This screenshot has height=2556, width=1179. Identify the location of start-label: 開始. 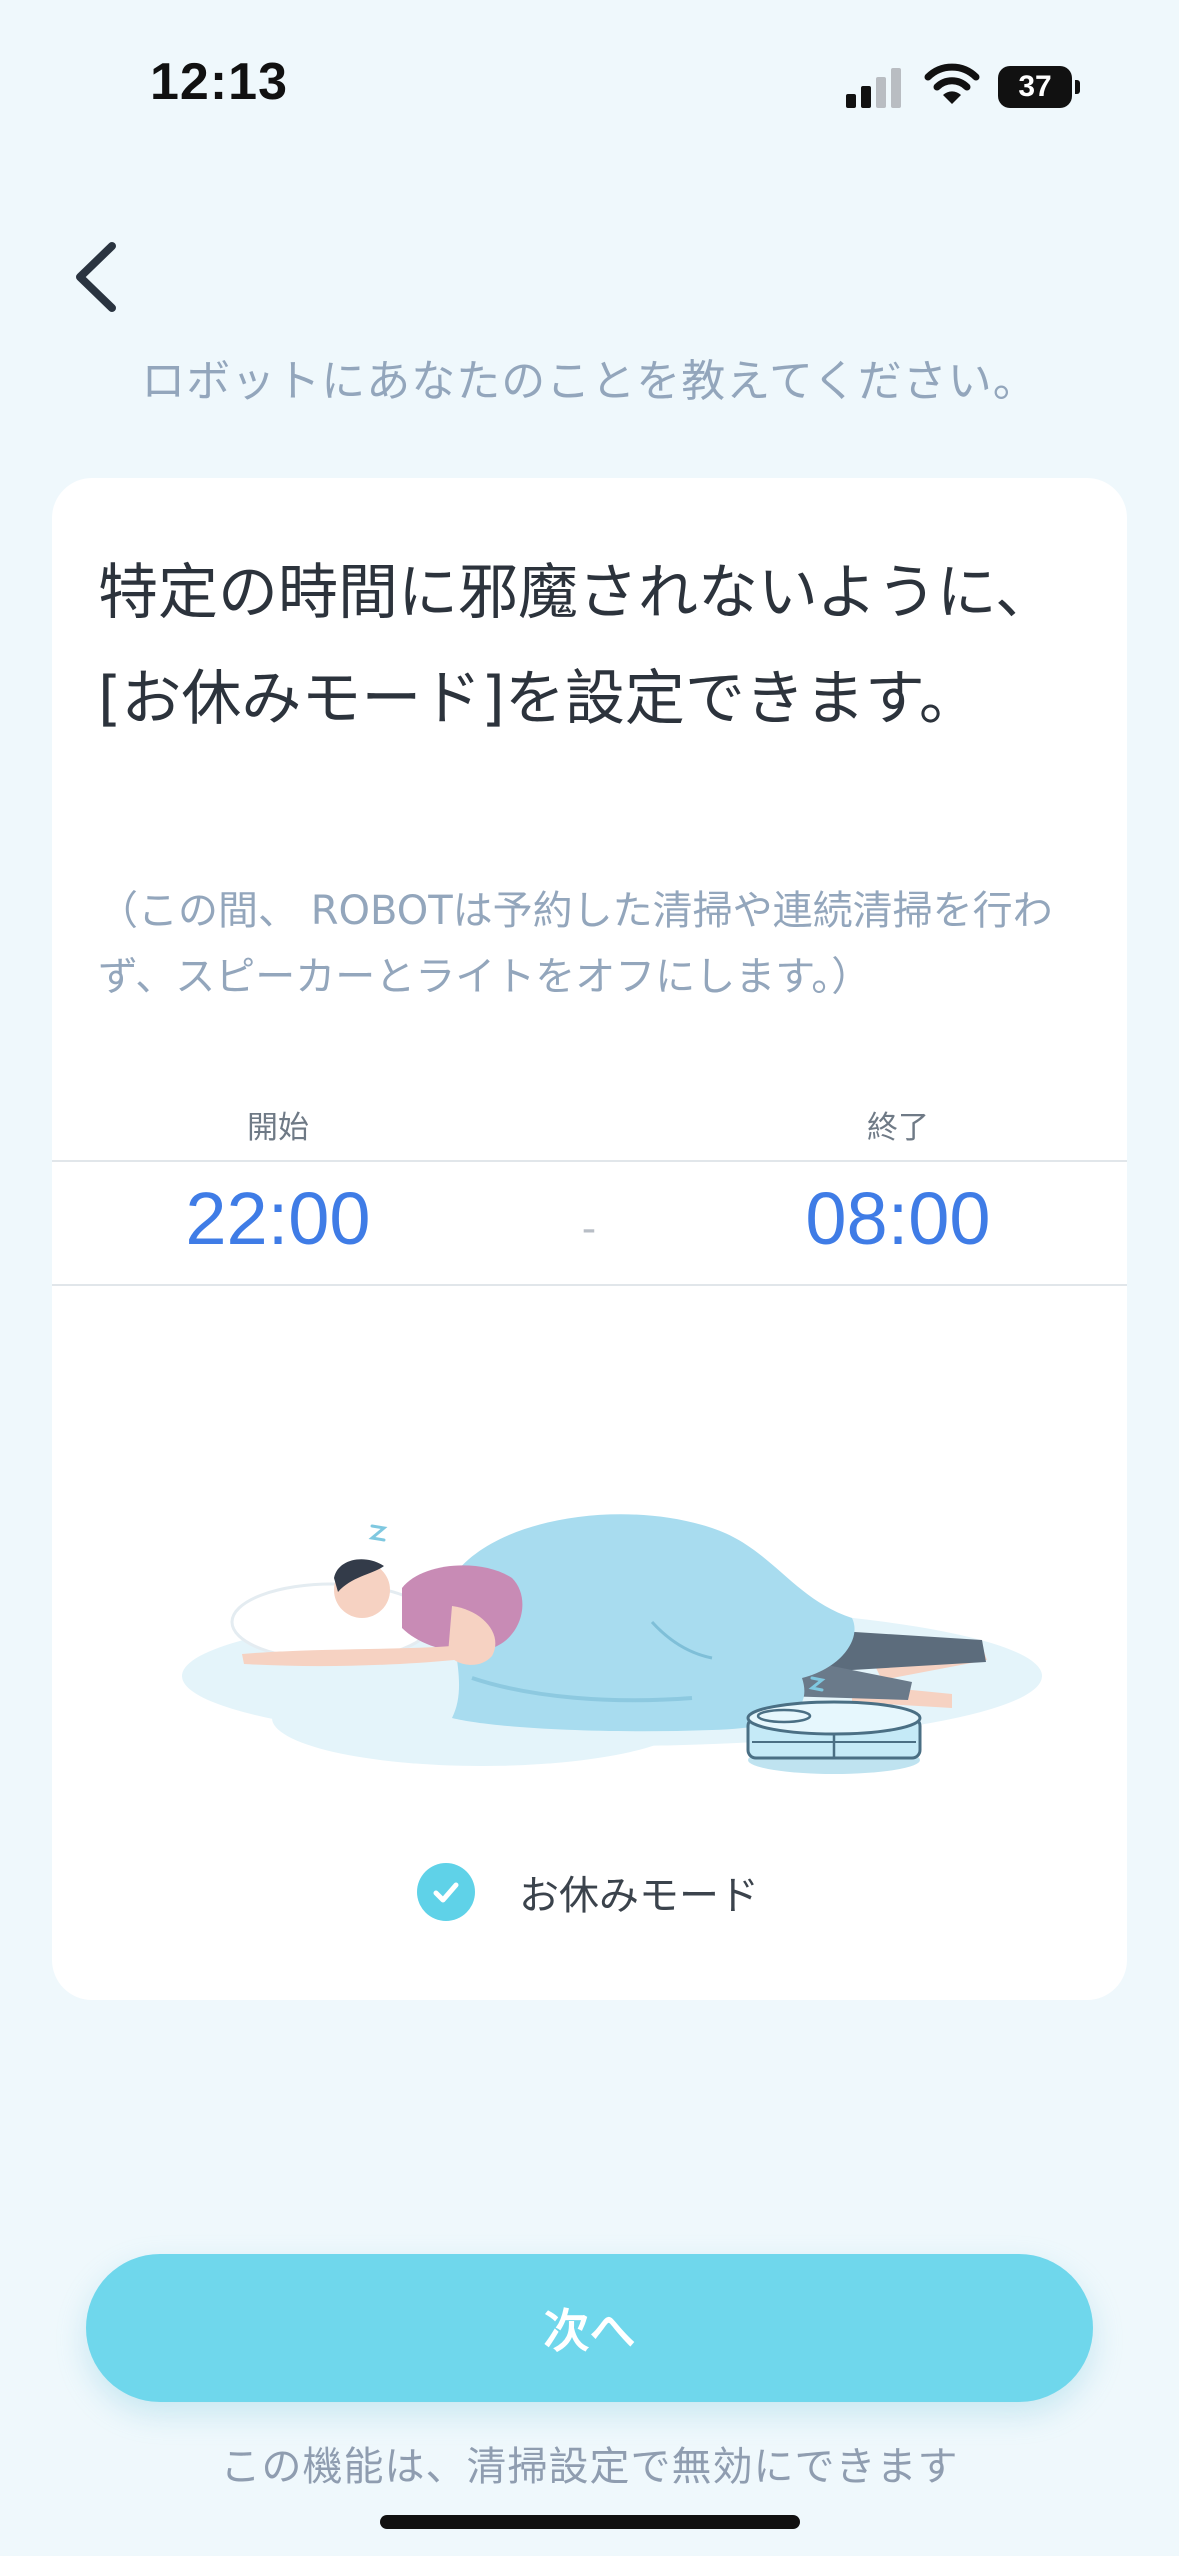
(278, 1128).